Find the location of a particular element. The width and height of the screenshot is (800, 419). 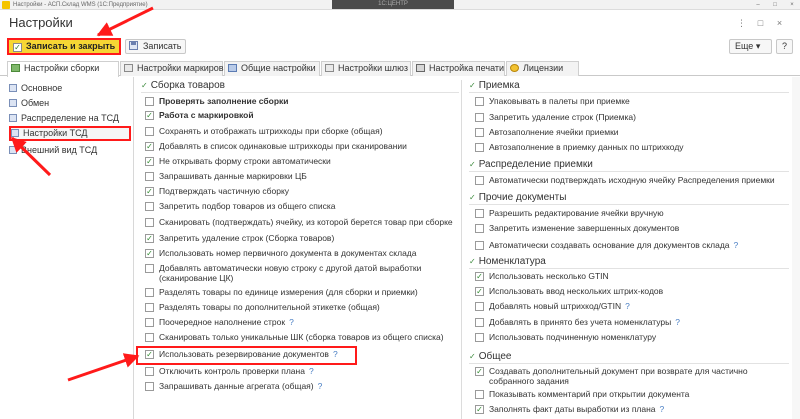

nav-item-tsd-settings: Настройки ТСД is located at coordinates (70, 133).